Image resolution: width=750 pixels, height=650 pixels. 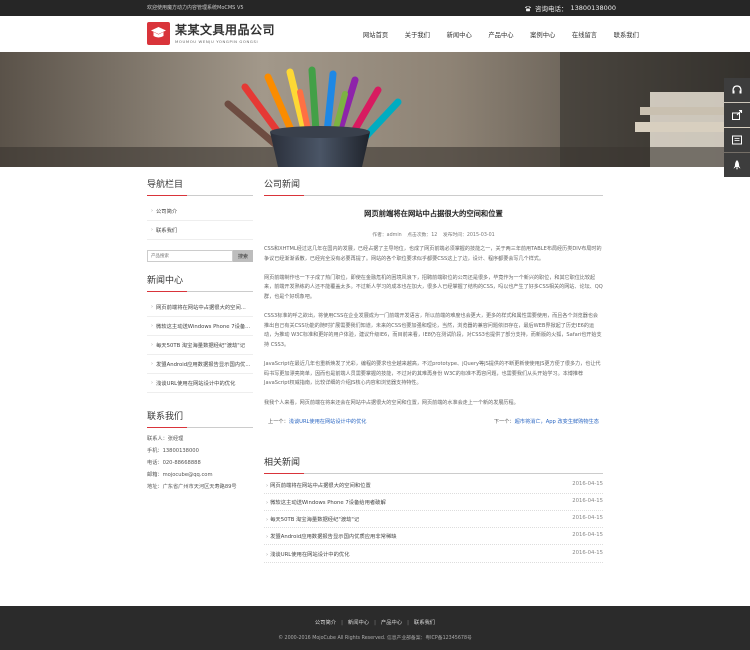 What do you see at coordinates (424, 623) in the screenshot?
I see `footer-link-contact: 联系我们` at bounding box center [424, 623].